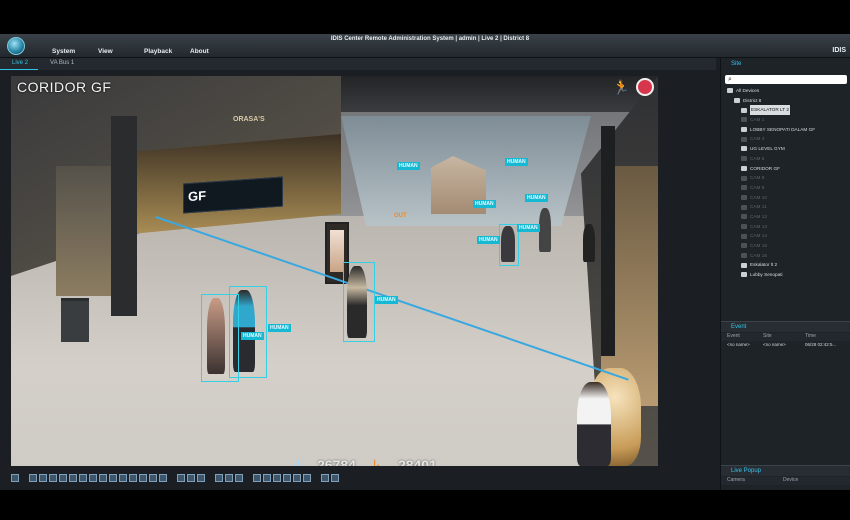  What do you see at coordinates (758, 197) in the screenshot?
I see `site-tree-label: CAM 10` at bounding box center [758, 197].